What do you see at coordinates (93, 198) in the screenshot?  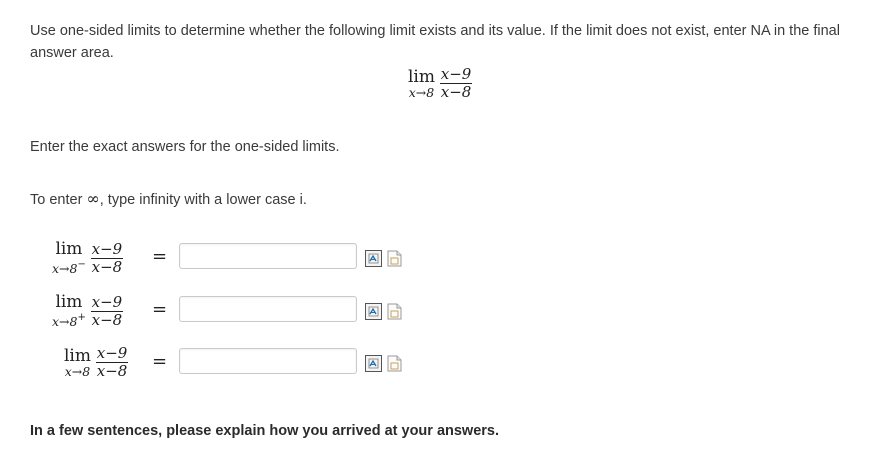 I see `infinity-symbol: ∞` at bounding box center [93, 198].